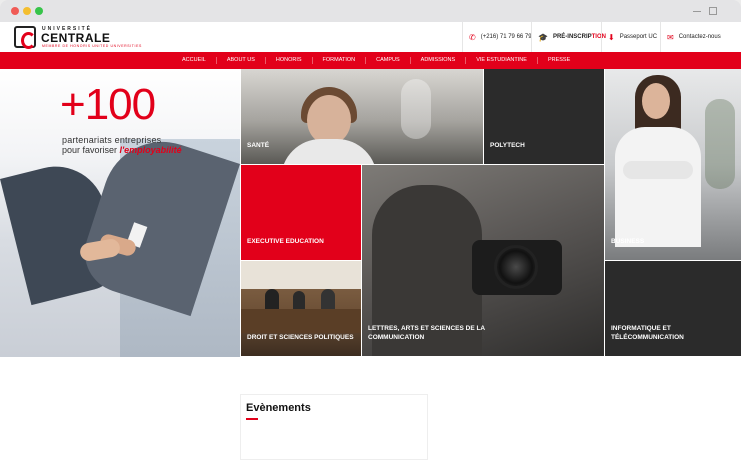  What do you see at coordinates (658, 170) in the screenshot?
I see `tile-business-arms` at bounding box center [658, 170].